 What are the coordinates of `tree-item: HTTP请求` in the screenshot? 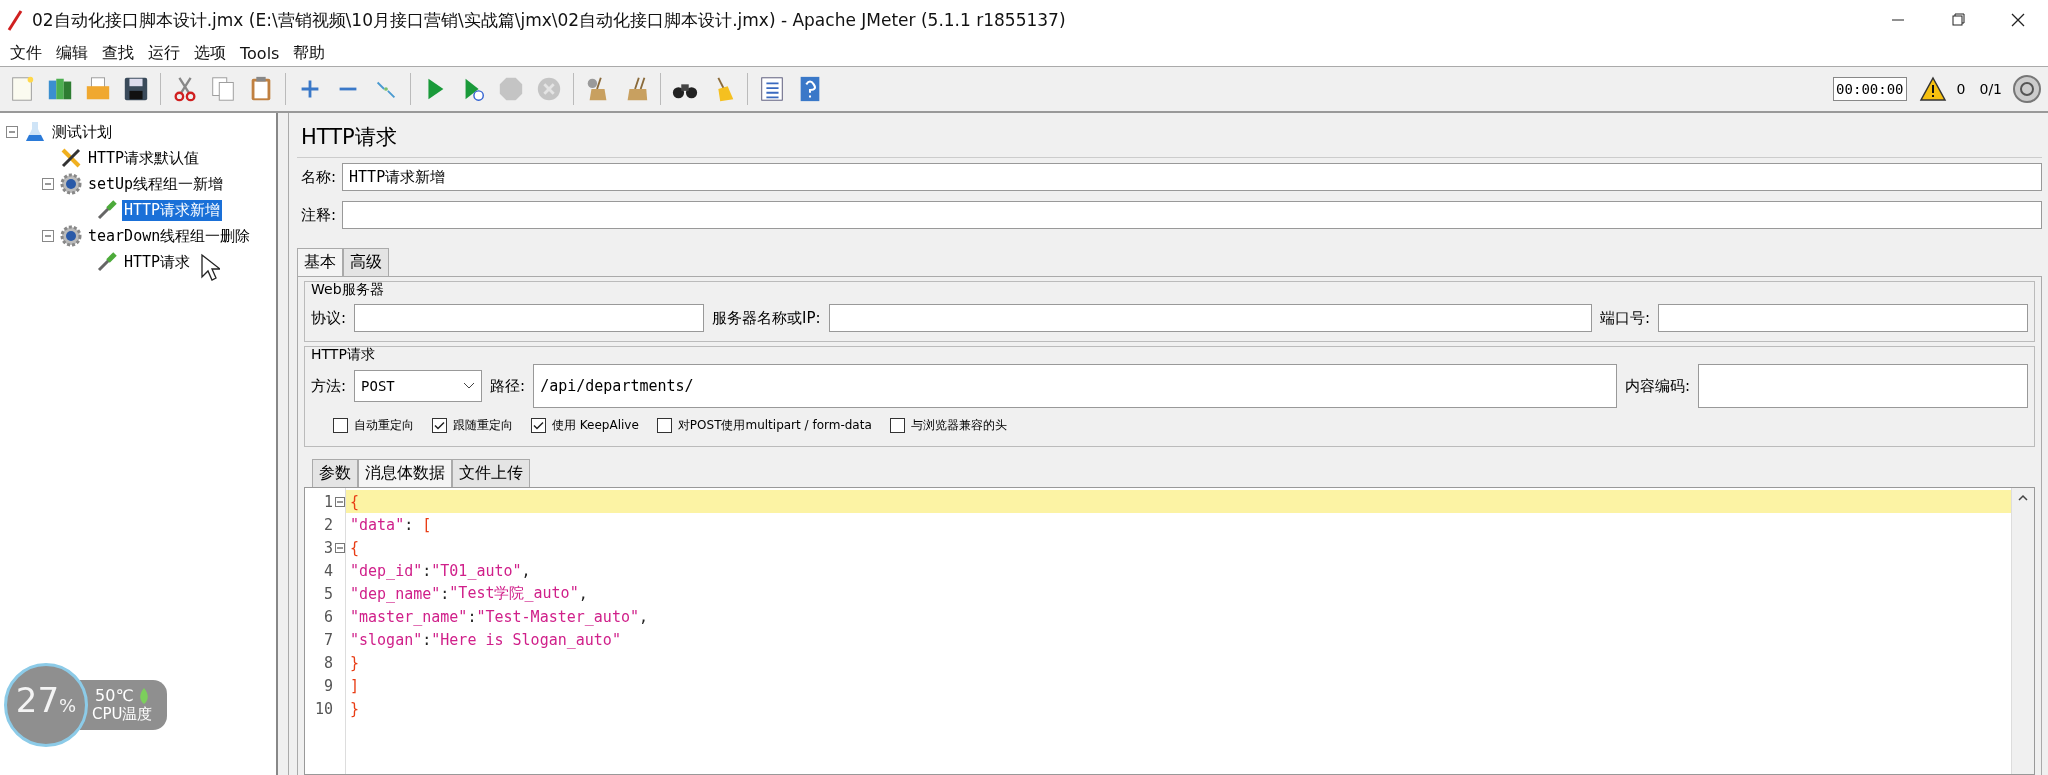 It's located at (157, 262).